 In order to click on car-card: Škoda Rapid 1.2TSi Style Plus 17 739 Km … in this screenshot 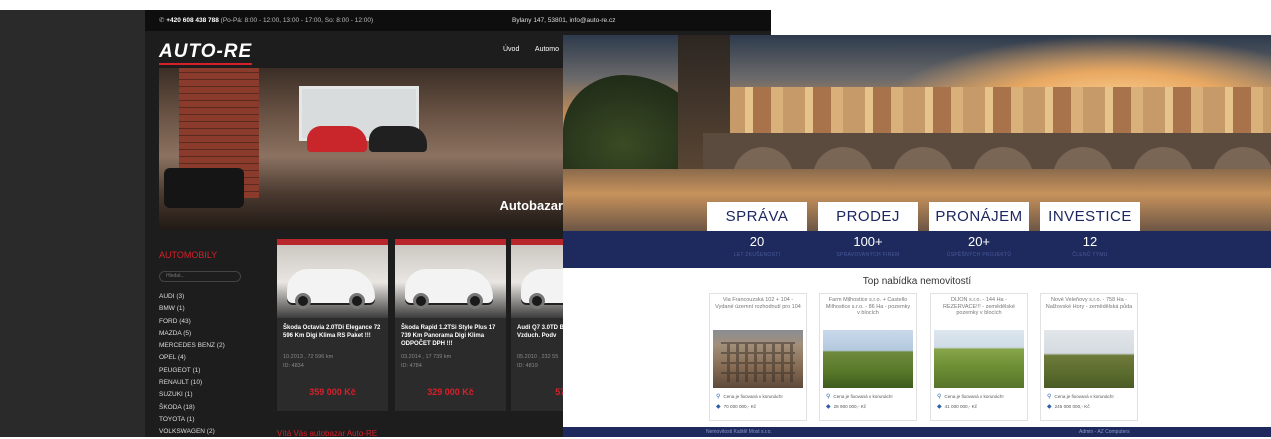, I will do `click(450, 325)`.